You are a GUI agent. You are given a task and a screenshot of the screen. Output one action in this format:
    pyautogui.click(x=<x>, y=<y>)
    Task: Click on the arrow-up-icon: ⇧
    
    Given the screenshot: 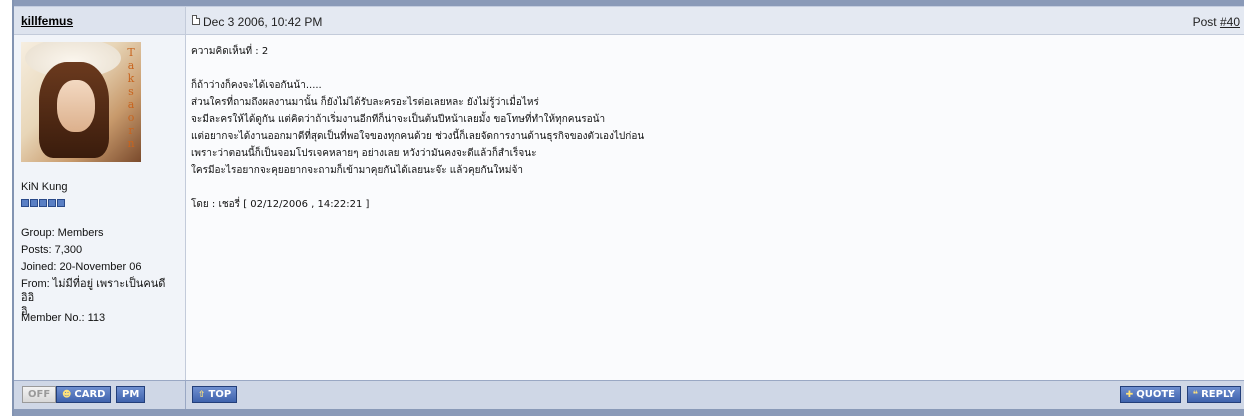 What is the action you would take?
    pyautogui.click(x=202, y=395)
    